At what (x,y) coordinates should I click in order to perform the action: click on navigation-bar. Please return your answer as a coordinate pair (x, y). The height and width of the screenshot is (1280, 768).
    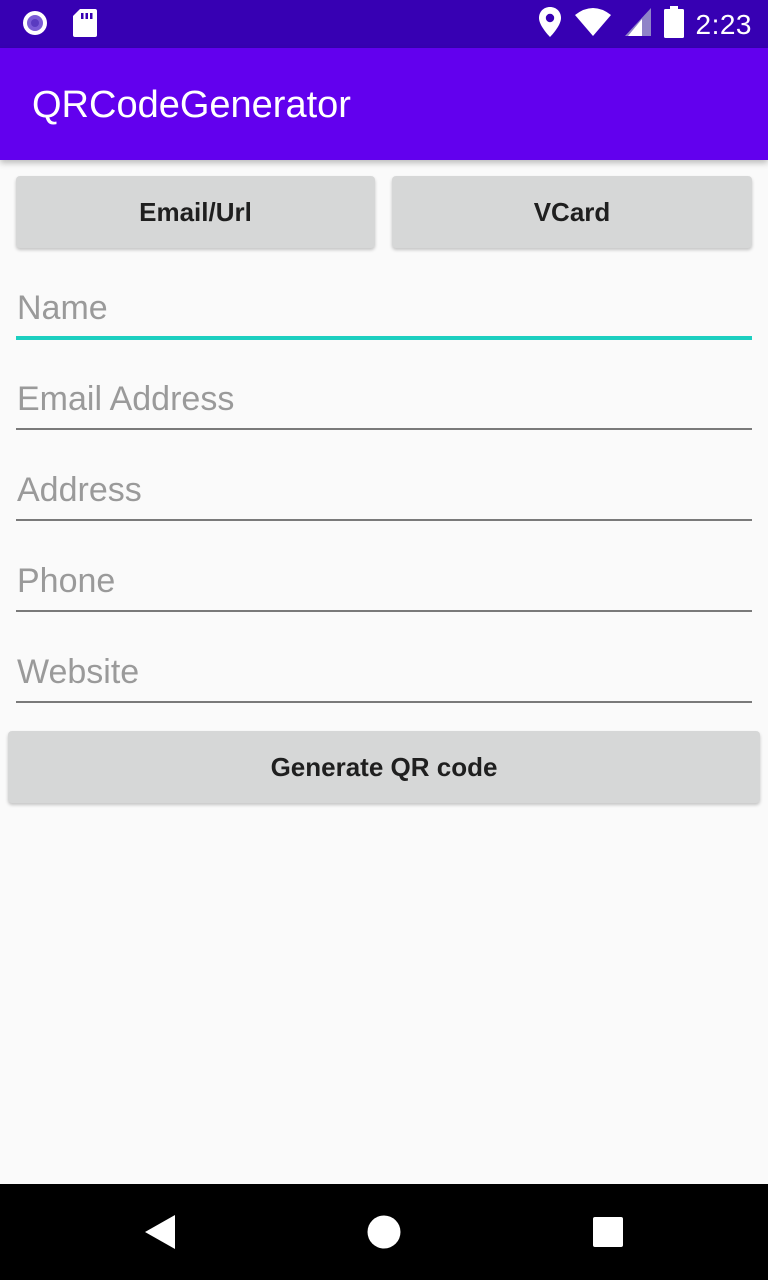
    Looking at the image, I should click on (384, 1232).